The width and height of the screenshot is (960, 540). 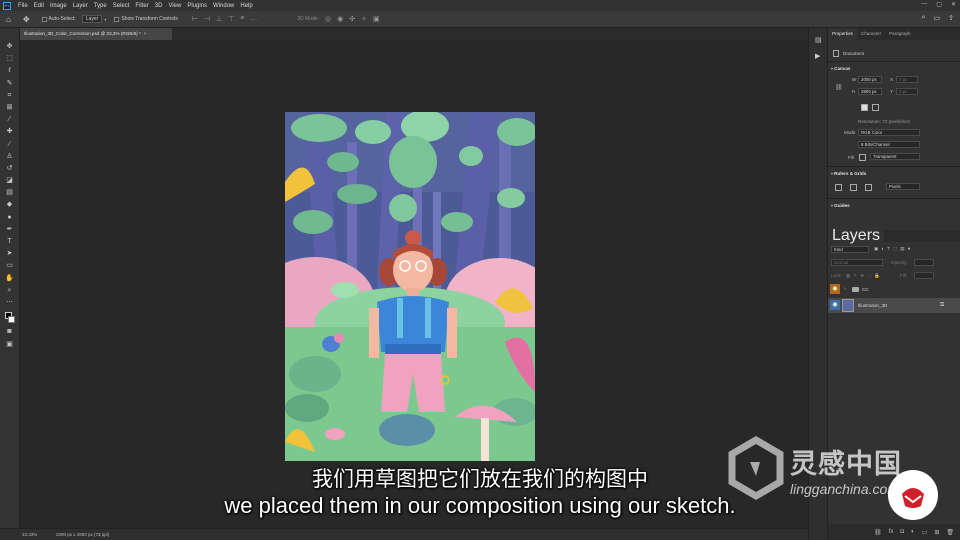 I want to click on quick-mask-icon: ◙, so click(x=9, y=331).